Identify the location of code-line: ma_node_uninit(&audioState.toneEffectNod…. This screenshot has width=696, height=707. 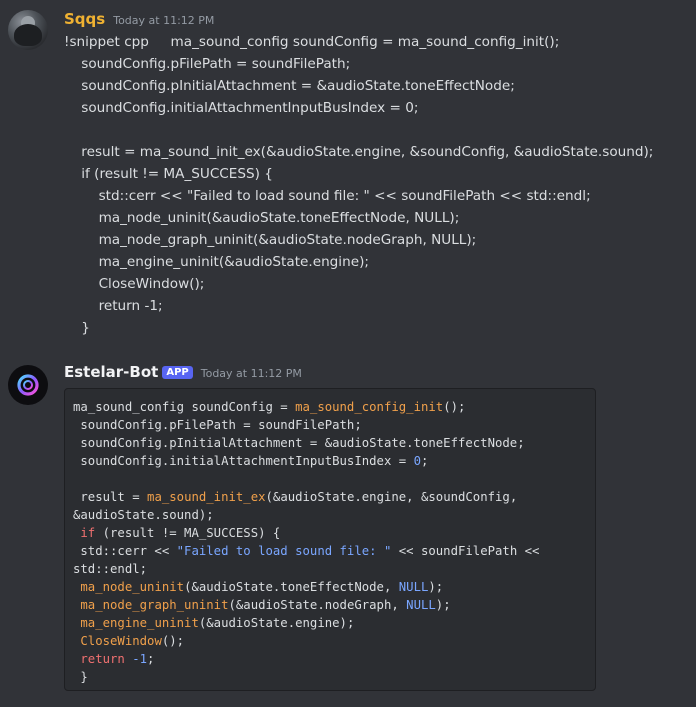
(330, 587).